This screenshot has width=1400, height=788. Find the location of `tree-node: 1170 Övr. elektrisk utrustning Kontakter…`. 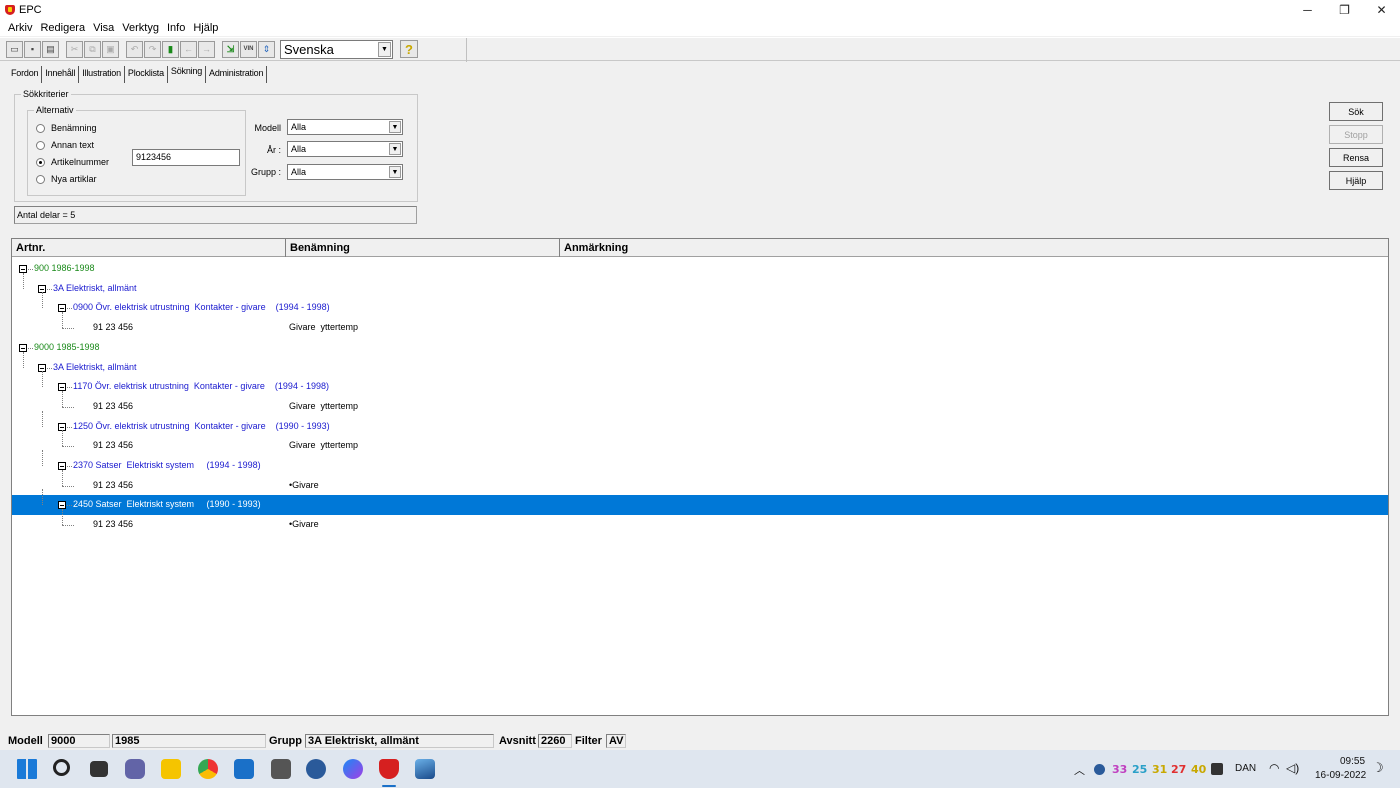

tree-node: 1170 Övr. elektrisk utrustning Kontakter… is located at coordinates (700, 384).